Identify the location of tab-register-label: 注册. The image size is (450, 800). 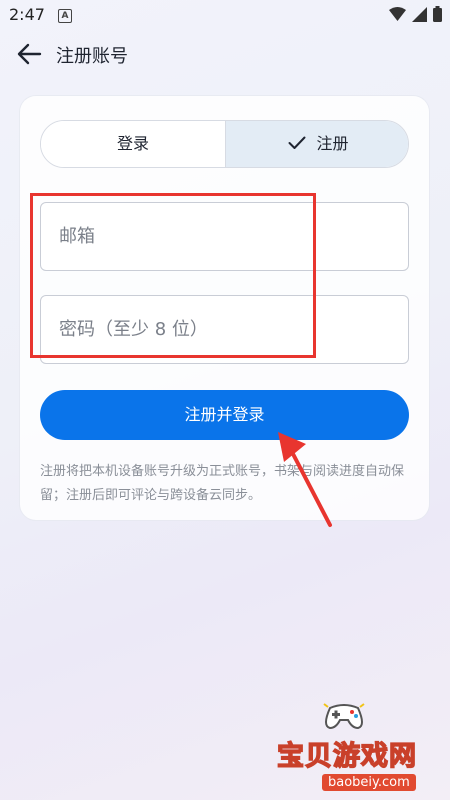
(332, 143).